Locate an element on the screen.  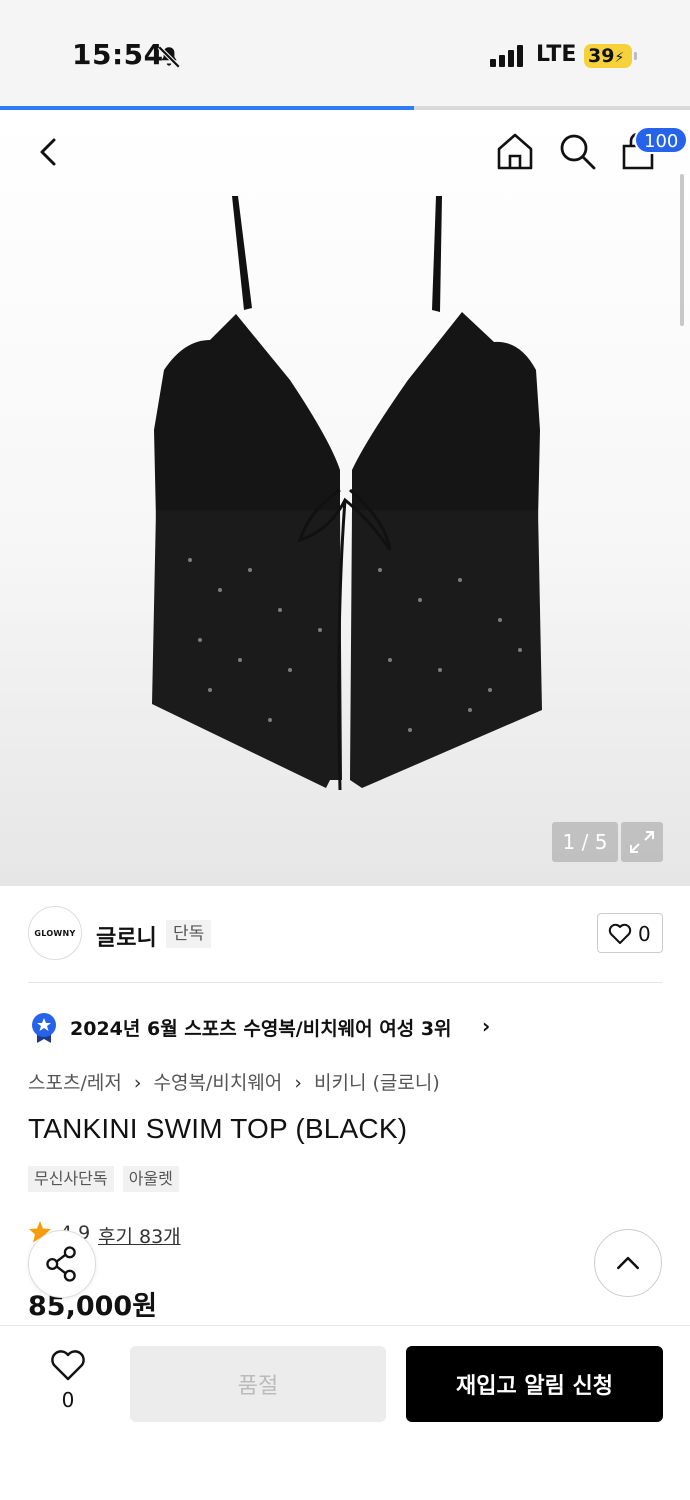
brand-like-count: 0 is located at coordinates (644, 934).